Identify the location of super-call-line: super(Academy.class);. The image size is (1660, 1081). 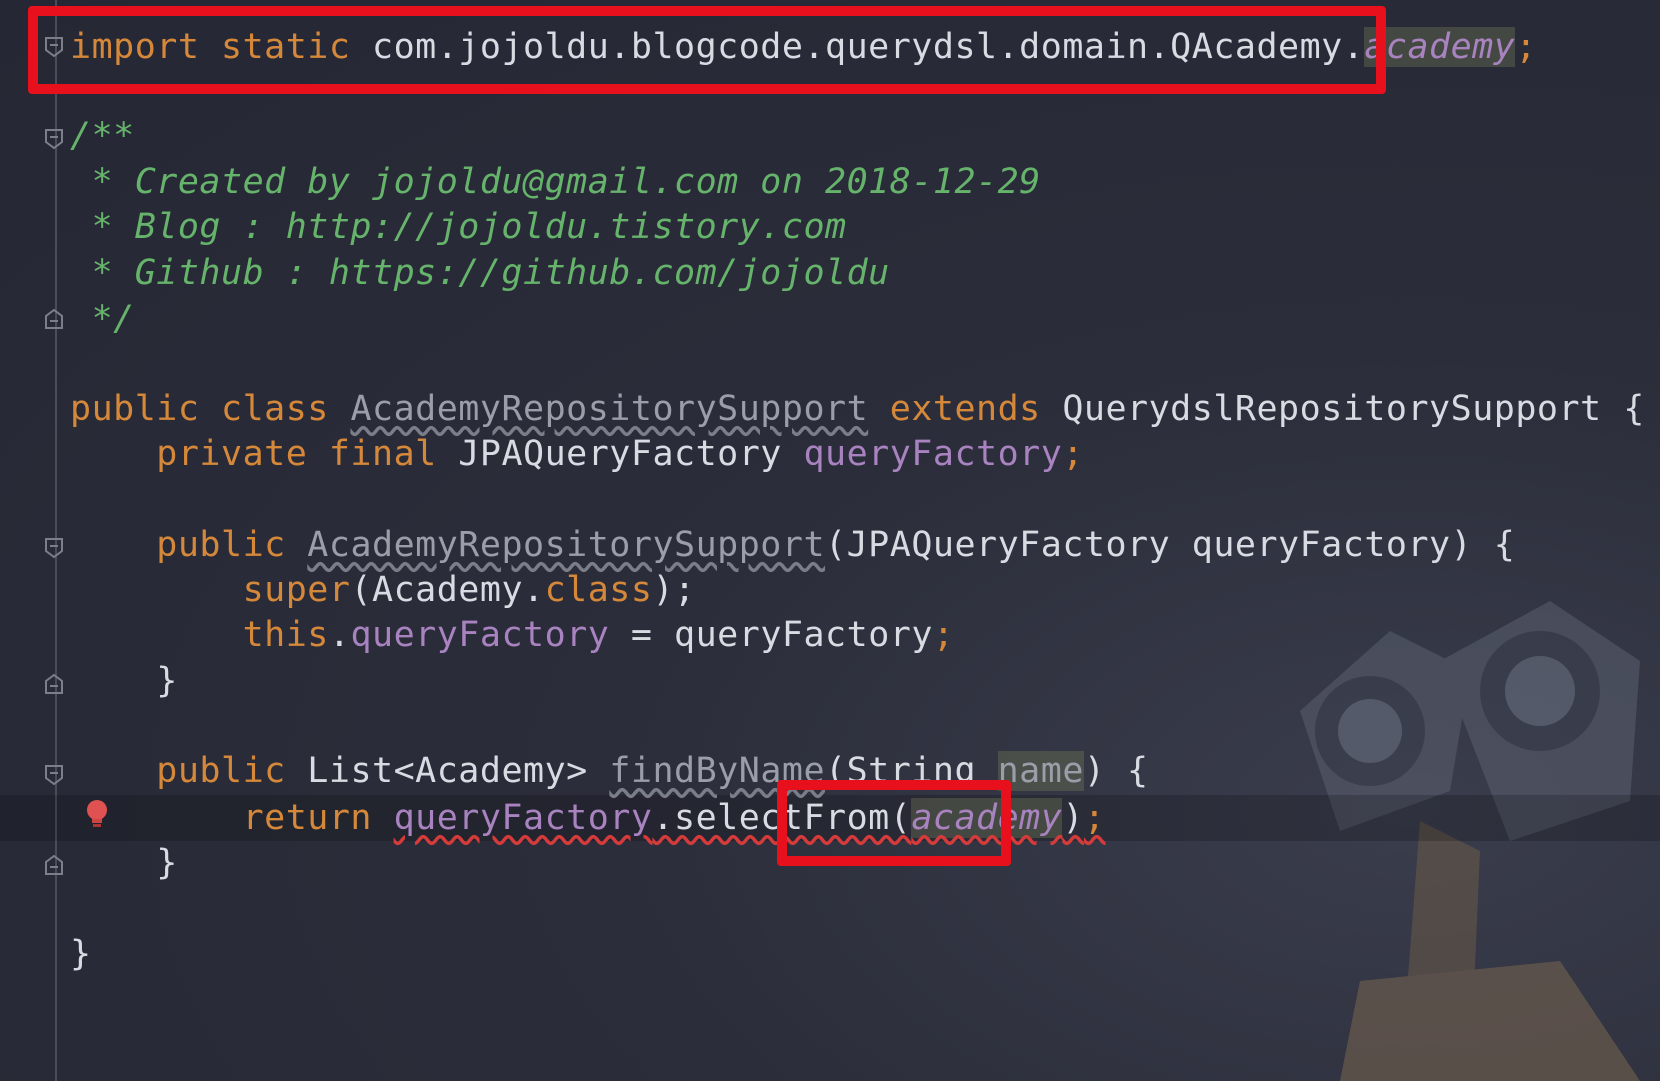
(383, 590).